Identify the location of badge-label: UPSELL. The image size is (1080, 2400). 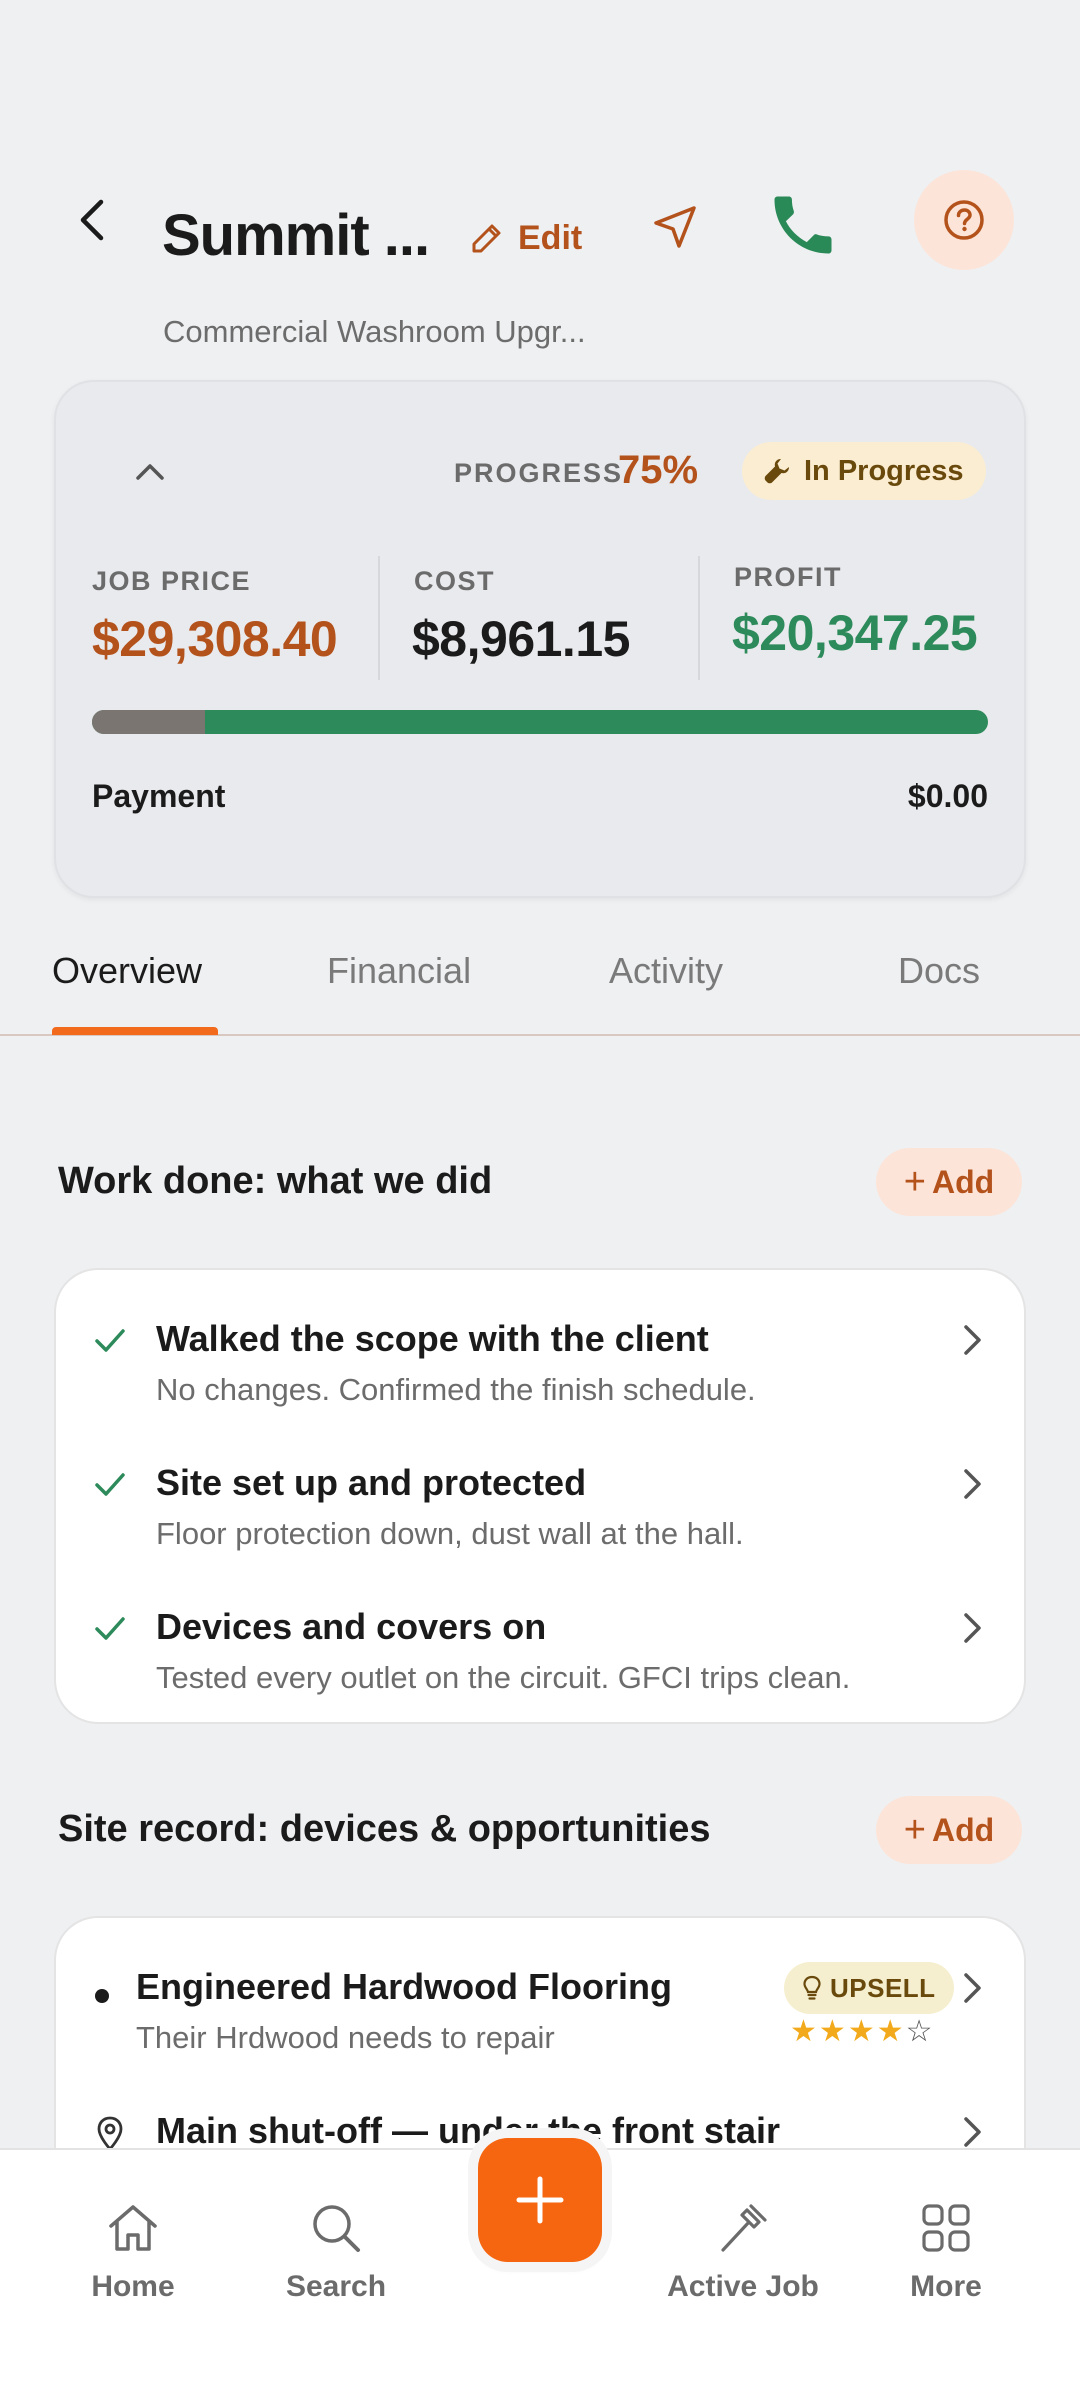
(883, 1987).